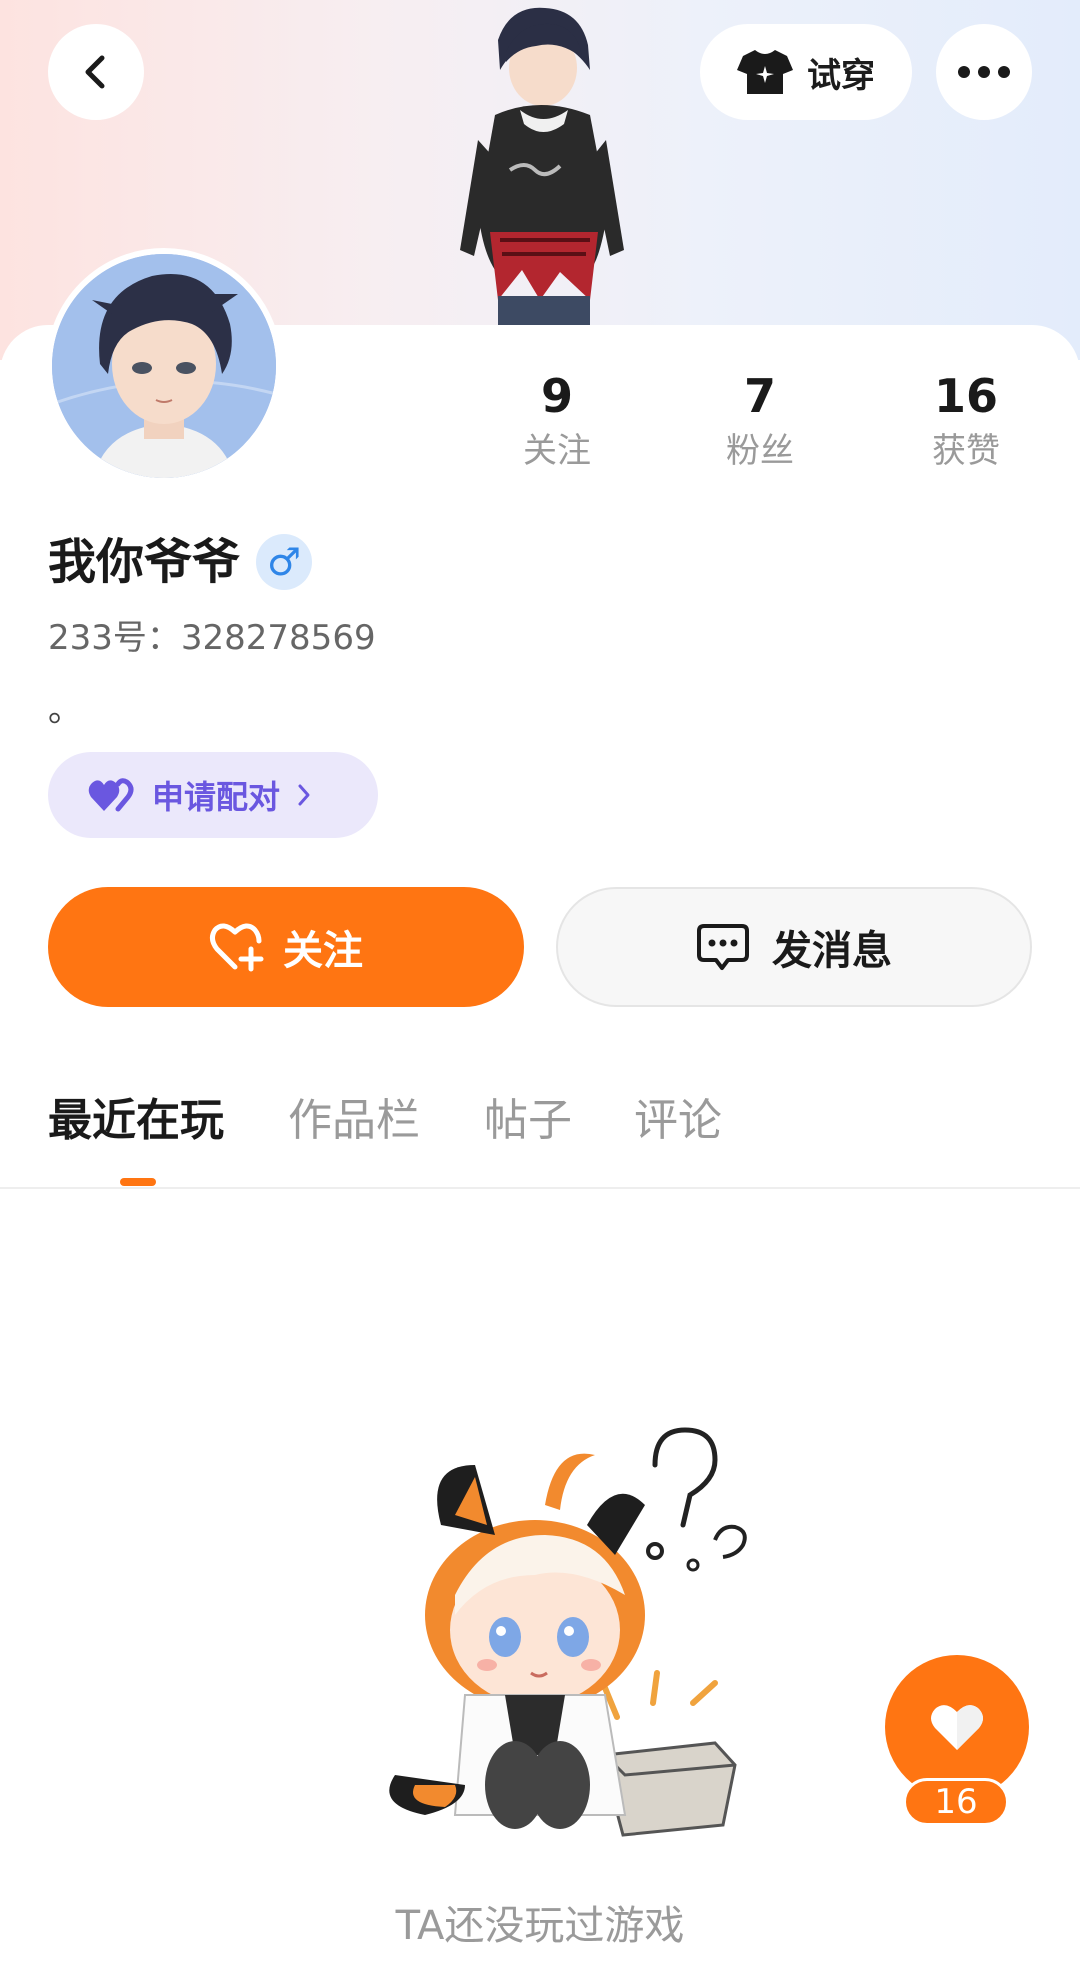 The height and width of the screenshot is (1971, 1080). What do you see at coordinates (765, 72) in the screenshot?
I see `tshirt-icon` at bounding box center [765, 72].